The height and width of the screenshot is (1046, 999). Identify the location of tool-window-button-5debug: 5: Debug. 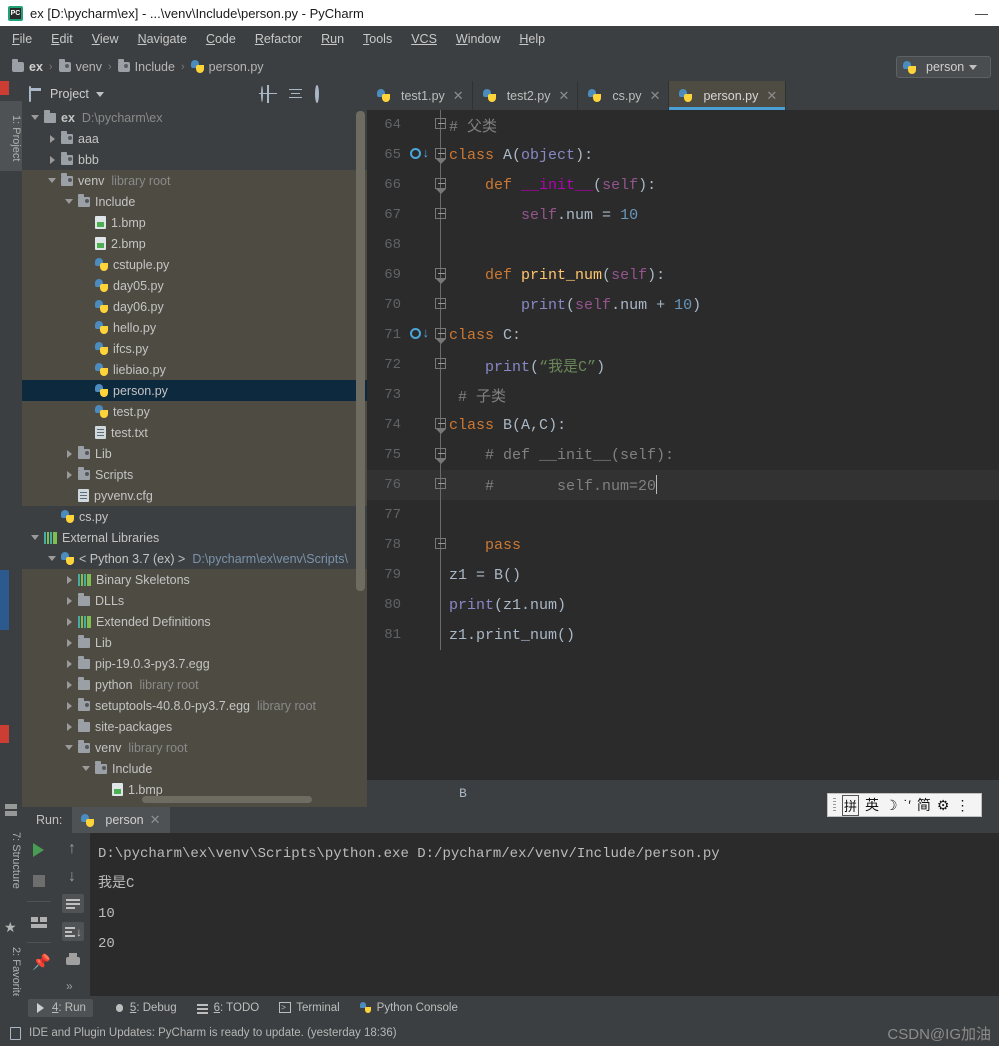
(145, 1008).